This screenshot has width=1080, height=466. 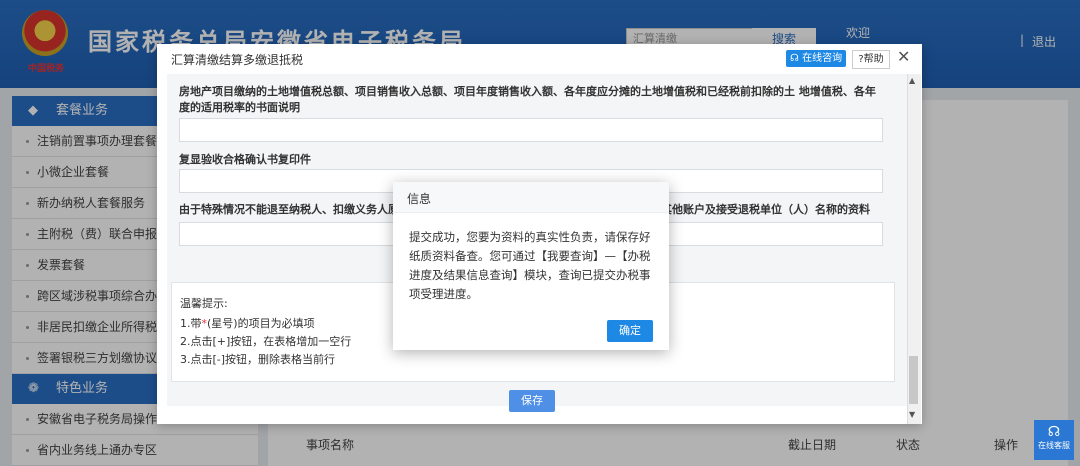 I want to click on notice-line-2: 2.点击[+]按钮，在表格增加一空行, so click(x=266, y=341).